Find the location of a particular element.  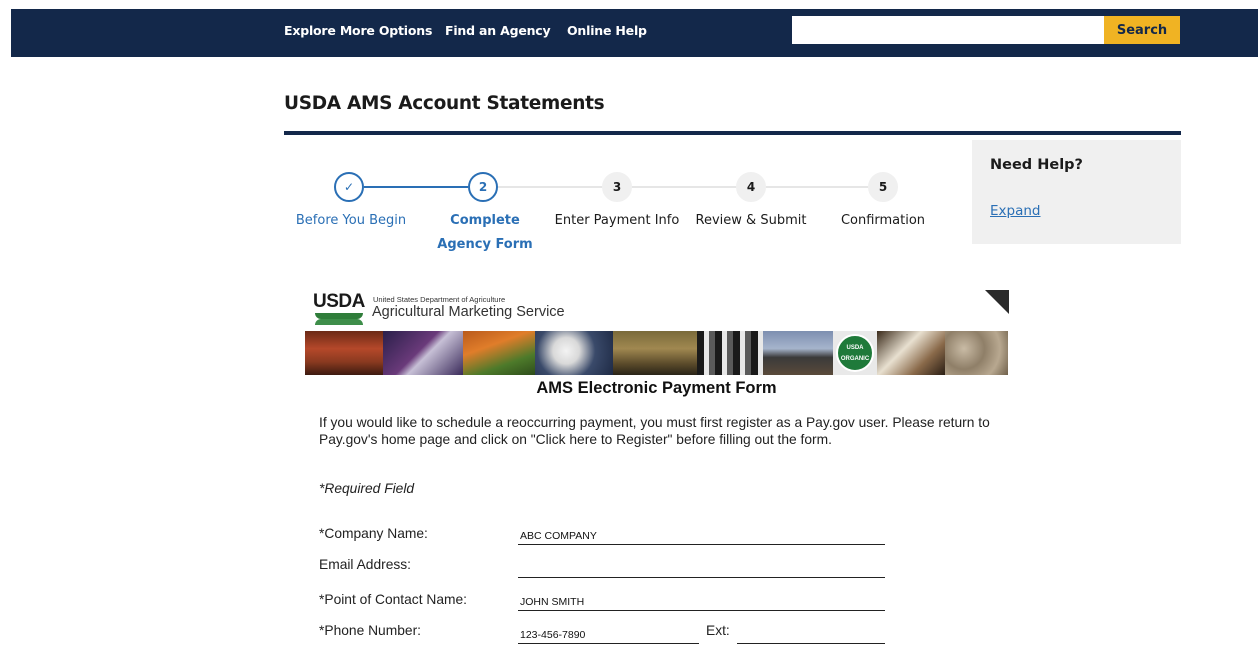

photo-cattle is located at coordinates (730, 353).